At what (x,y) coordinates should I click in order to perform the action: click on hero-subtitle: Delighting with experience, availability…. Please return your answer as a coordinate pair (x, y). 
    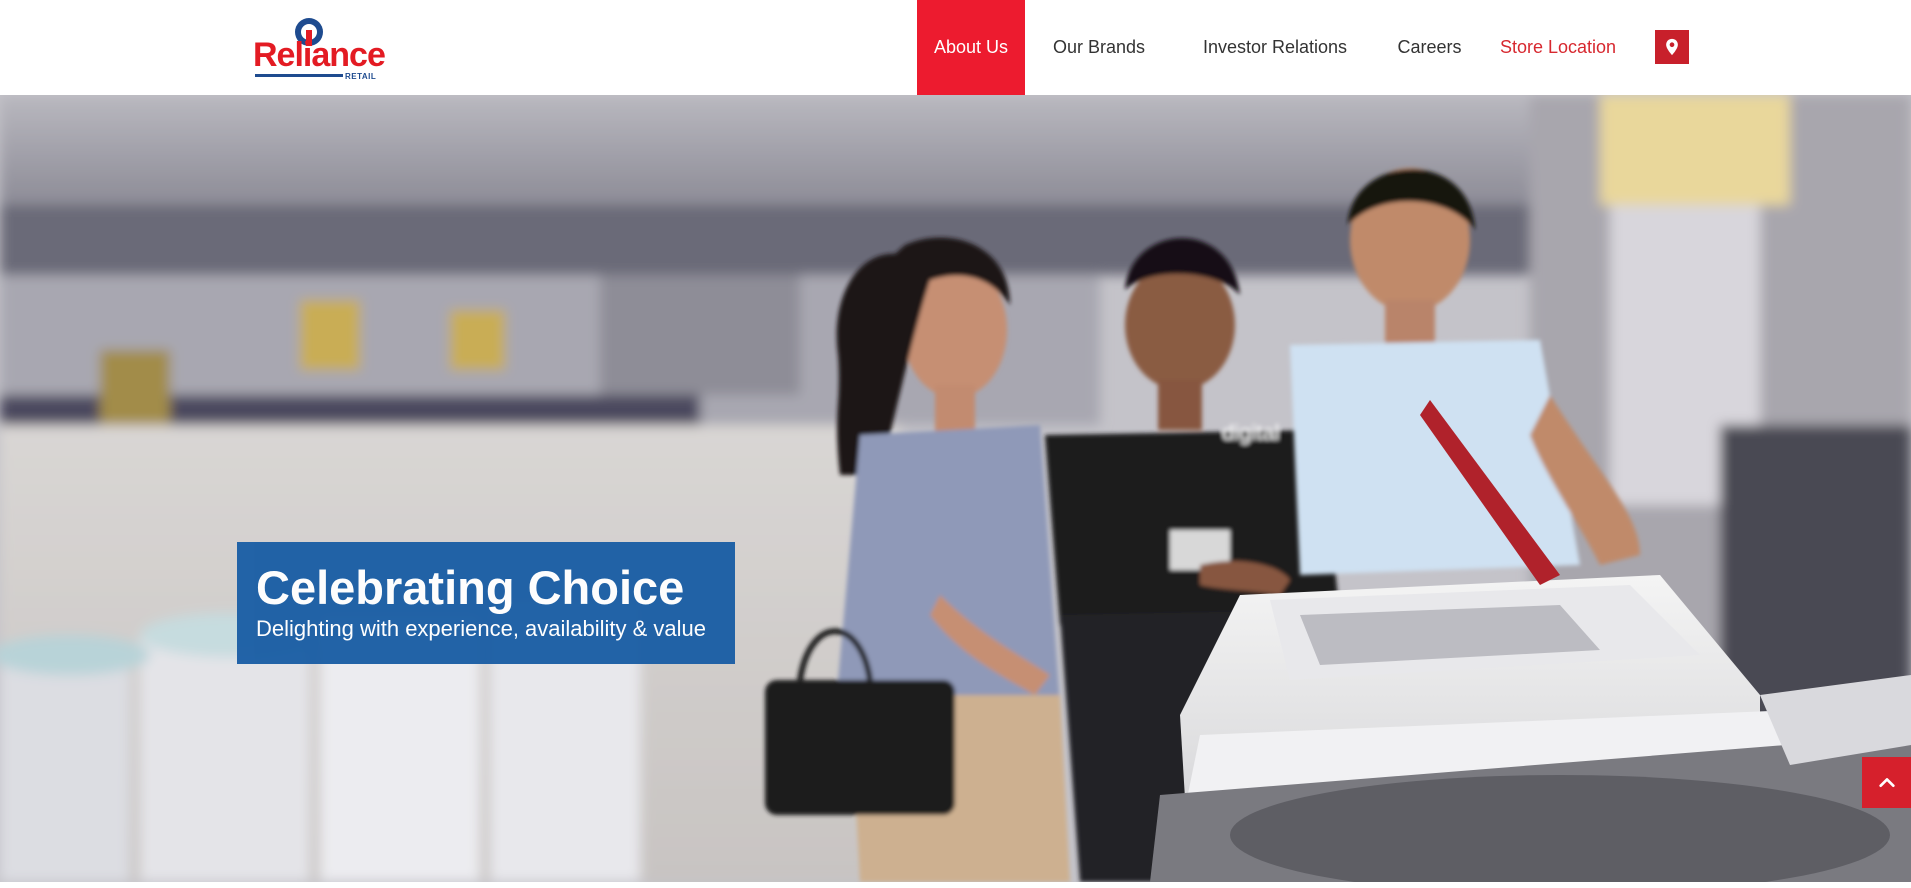
    Looking at the image, I should click on (481, 628).